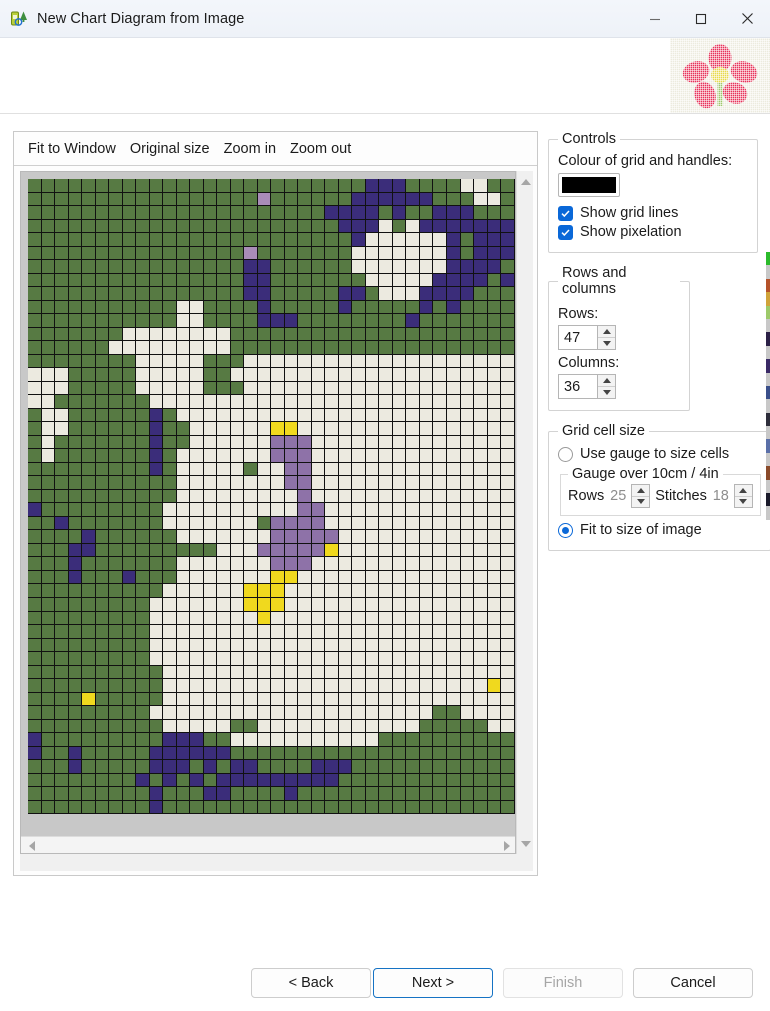  What do you see at coordinates (768, 433) in the screenshot?
I see `palette-swatch` at bounding box center [768, 433].